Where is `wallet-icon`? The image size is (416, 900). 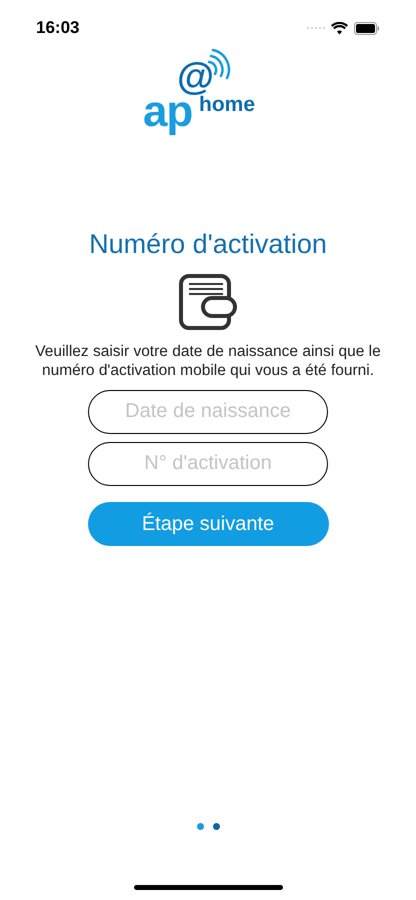
wallet-icon is located at coordinates (208, 302).